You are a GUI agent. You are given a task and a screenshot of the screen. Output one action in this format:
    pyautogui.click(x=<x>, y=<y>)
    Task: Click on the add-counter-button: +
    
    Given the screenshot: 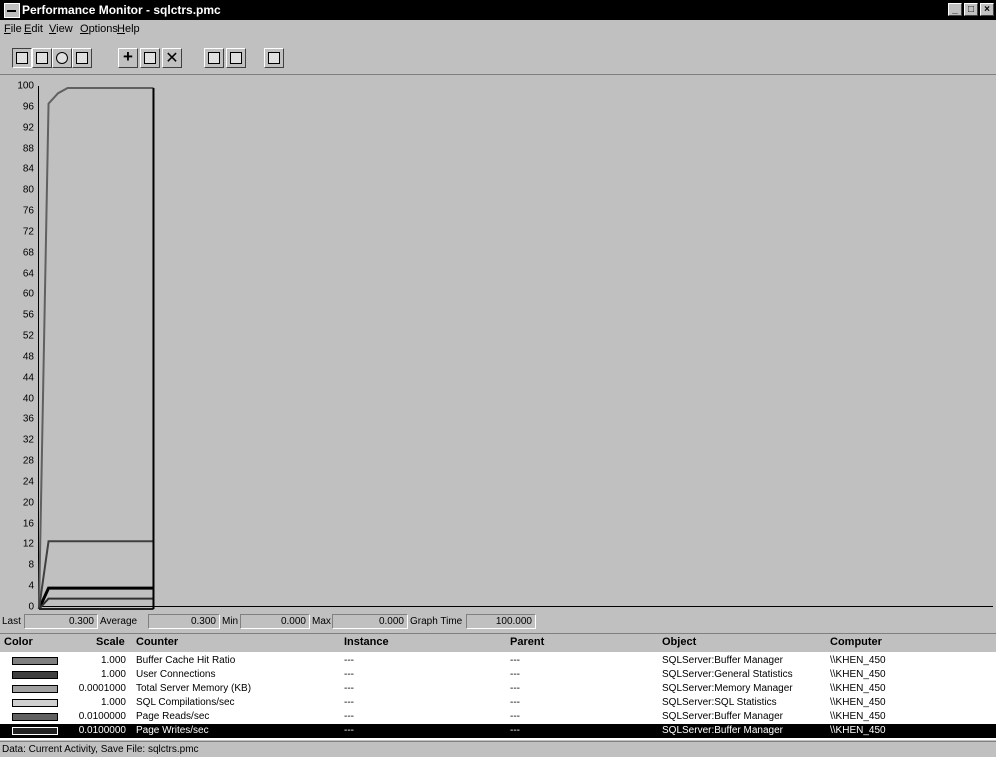 What is the action you would take?
    pyautogui.click(x=128, y=57)
    